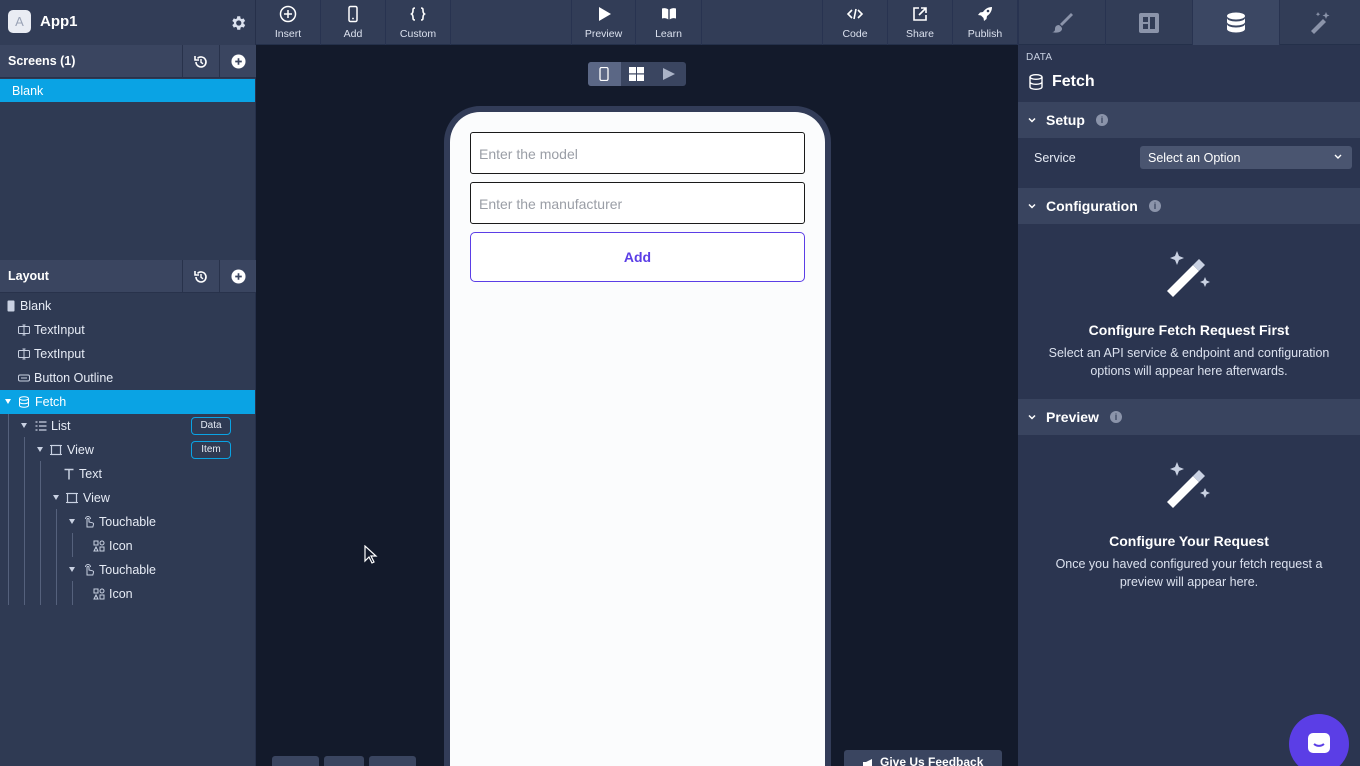 This screenshot has width=1360, height=766. I want to click on device-view-toggle, so click(637, 74).